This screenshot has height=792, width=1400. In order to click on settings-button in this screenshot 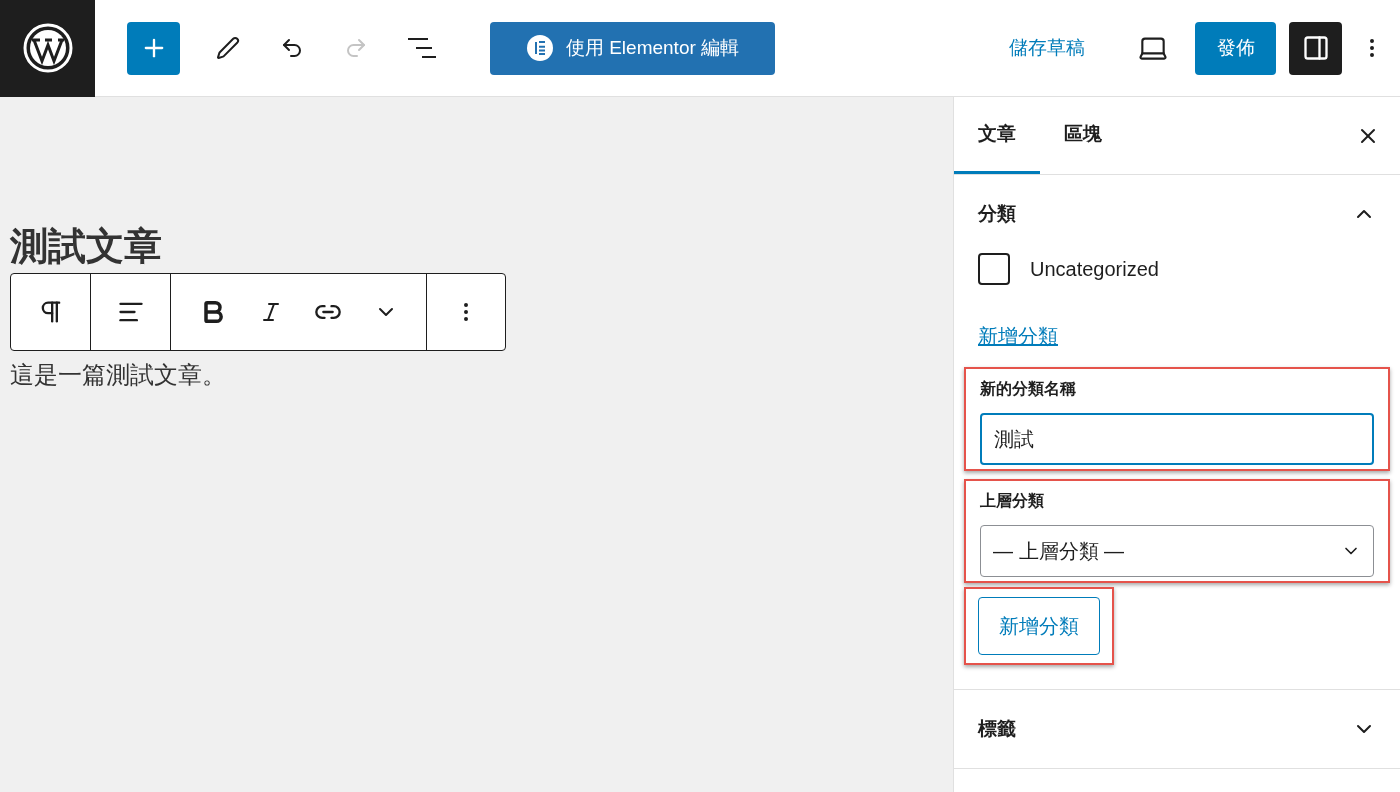, I will do `click(1315, 48)`.